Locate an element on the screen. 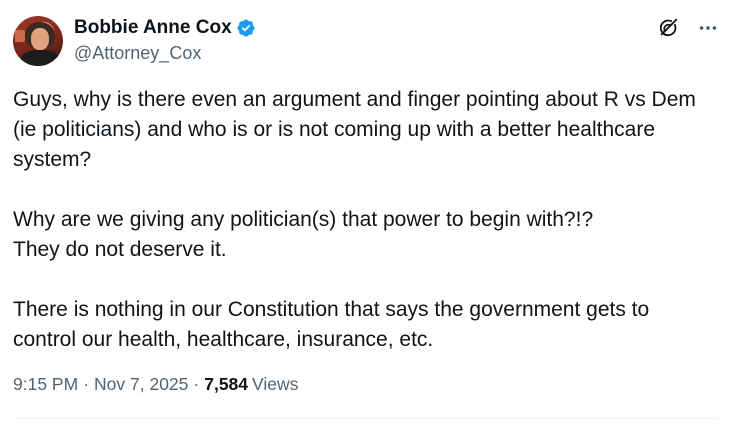 This screenshot has height=436, width=732. divider is located at coordinates (366, 418).